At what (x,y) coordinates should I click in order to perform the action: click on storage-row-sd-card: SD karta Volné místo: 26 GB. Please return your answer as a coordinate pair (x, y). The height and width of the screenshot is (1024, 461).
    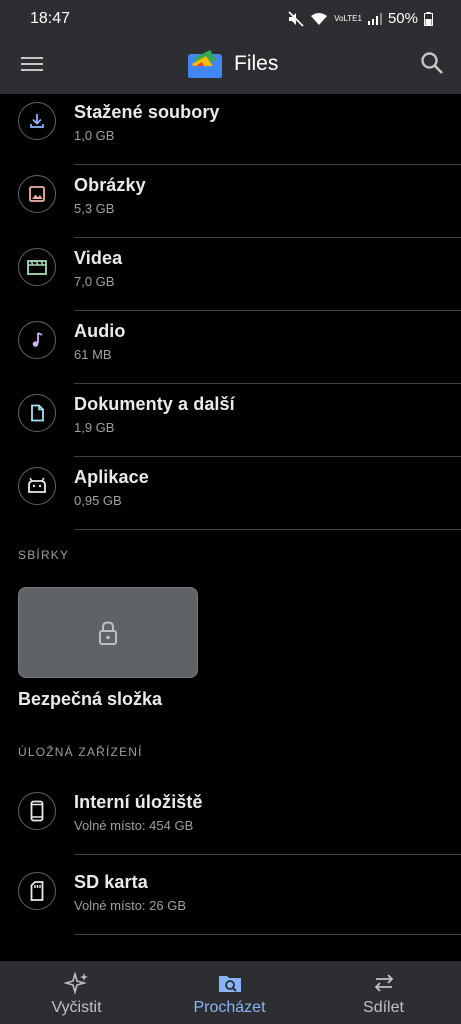
    Looking at the image, I should click on (230, 898).